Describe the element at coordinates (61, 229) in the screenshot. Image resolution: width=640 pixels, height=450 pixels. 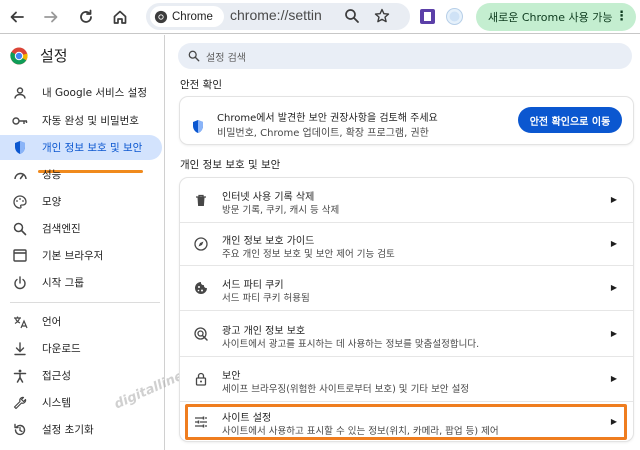
I see `sidebar-item-label: 검색엔진` at that location.